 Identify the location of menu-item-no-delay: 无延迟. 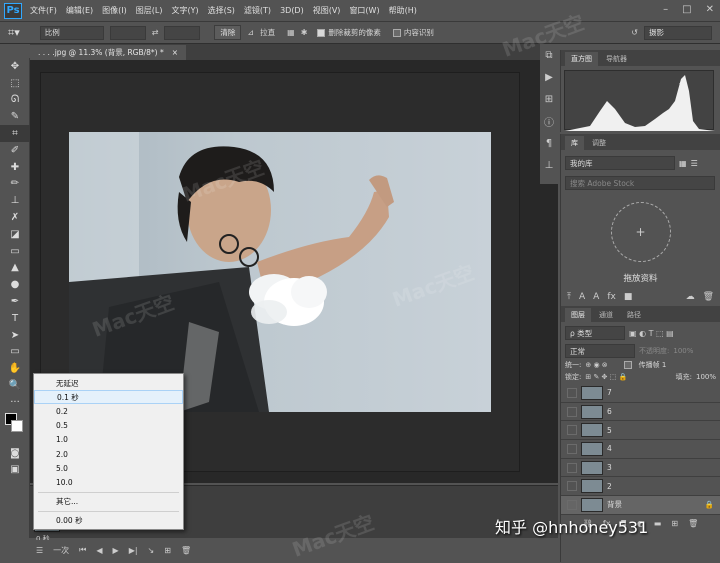
(108, 383).